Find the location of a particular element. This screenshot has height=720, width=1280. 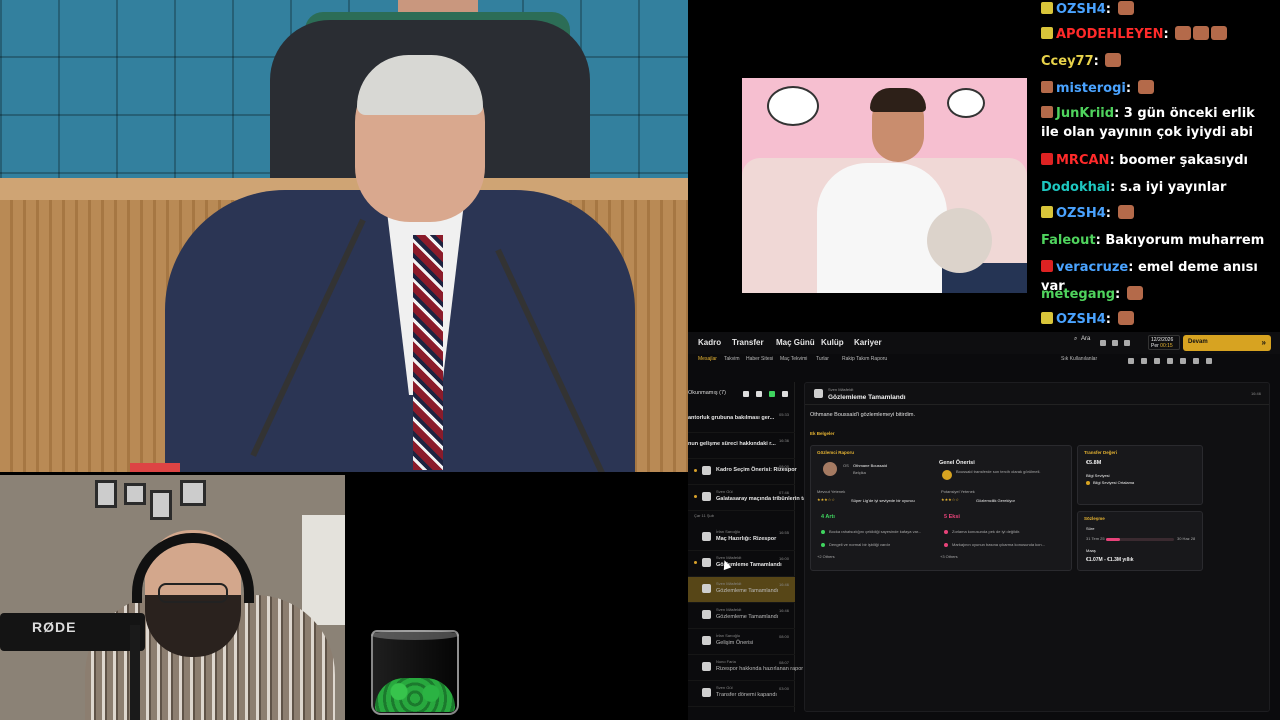

check-icon is located at coordinates (772, 394).